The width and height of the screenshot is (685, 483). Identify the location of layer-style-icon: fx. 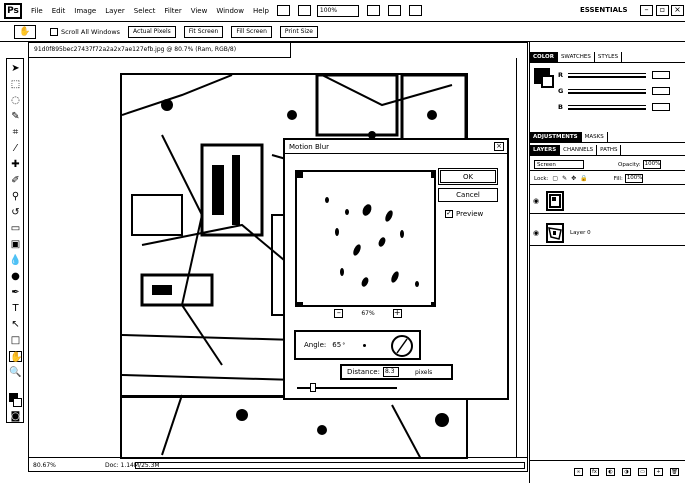
(594, 471).